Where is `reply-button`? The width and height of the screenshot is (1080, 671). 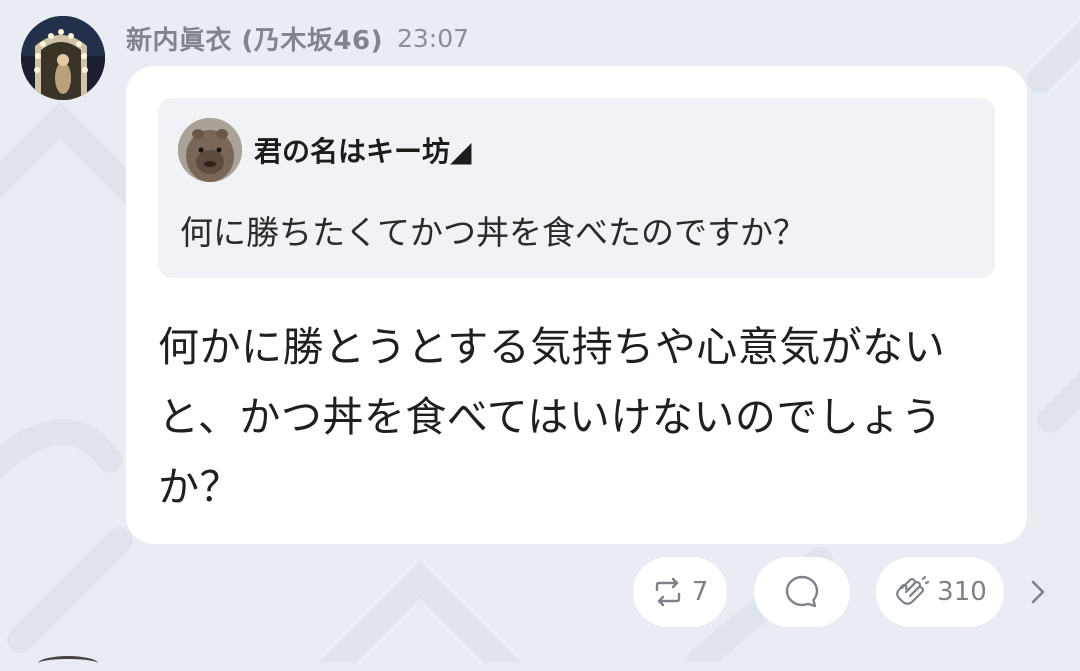
reply-button is located at coordinates (802, 592).